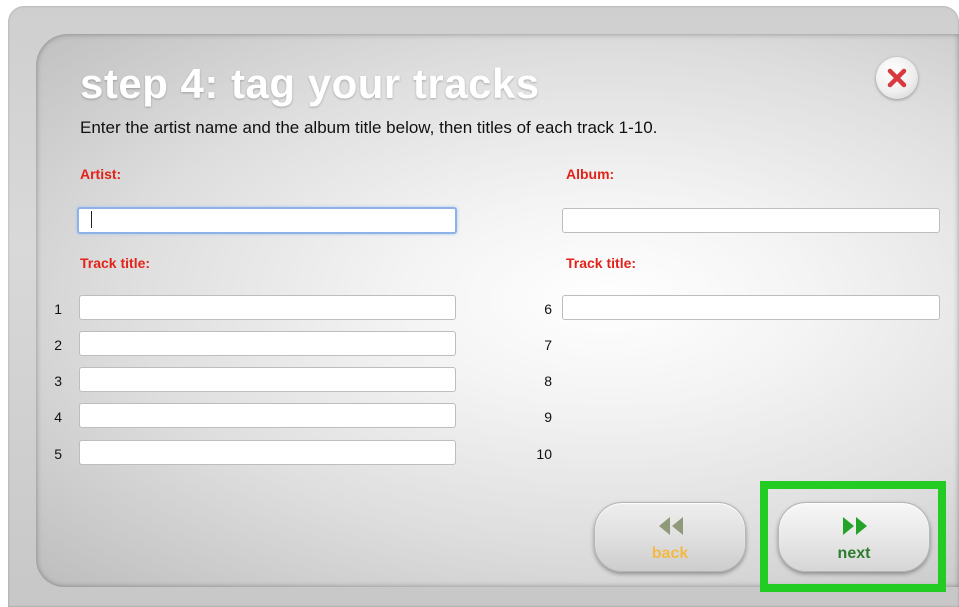  Describe the element at coordinates (267, 220) in the screenshot. I see `artist-input` at that location.